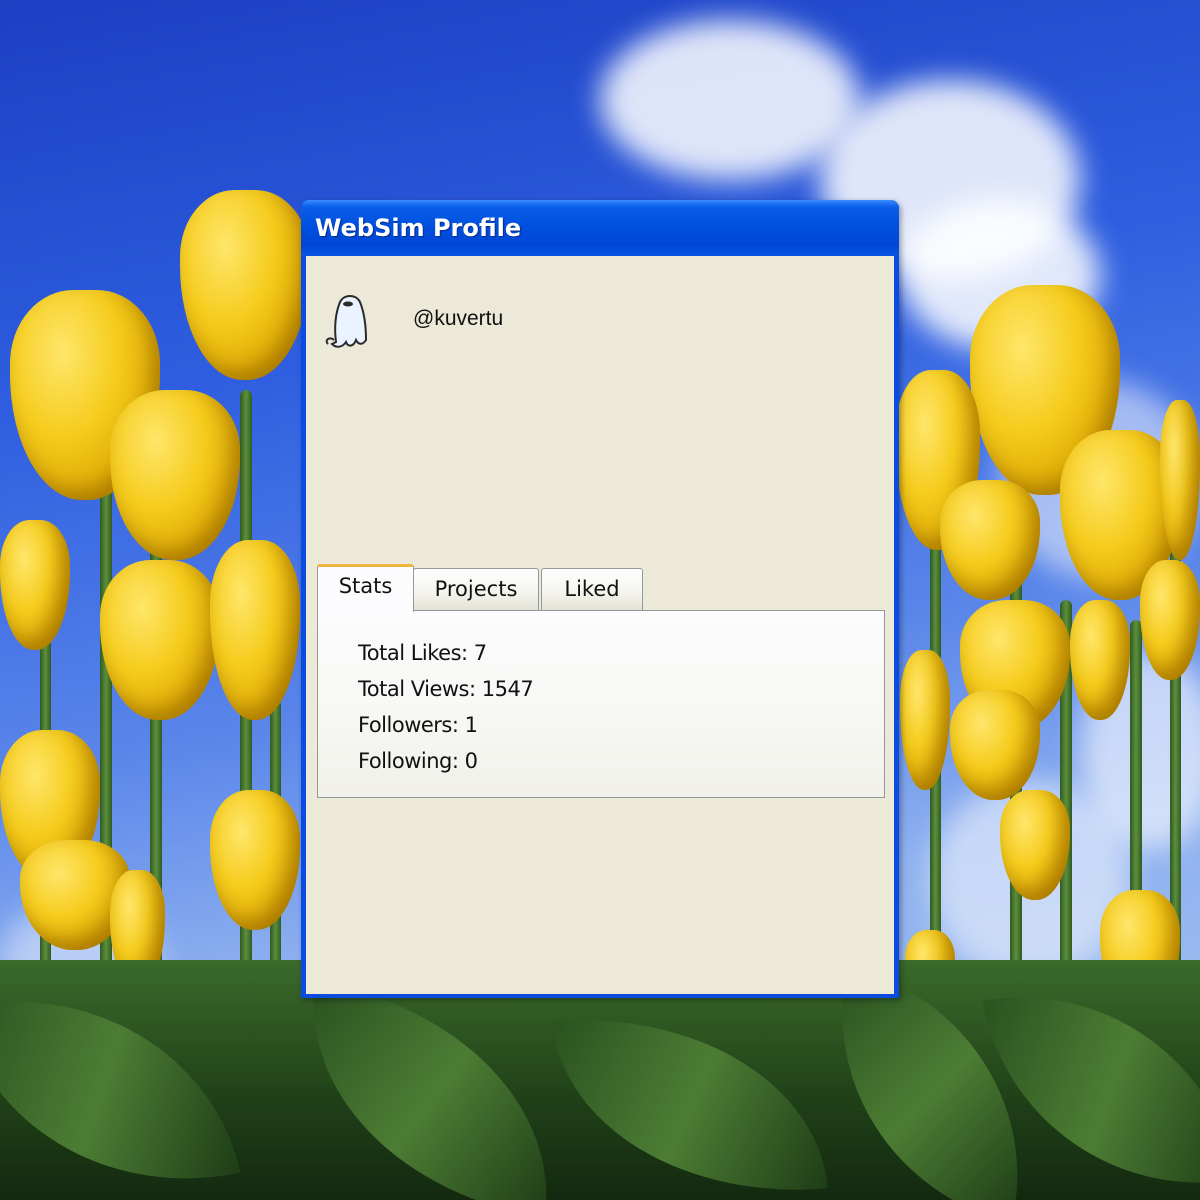 The image size is (1200, 1200). I want to click on profile-username: @kuvertu, so click(458, 318).